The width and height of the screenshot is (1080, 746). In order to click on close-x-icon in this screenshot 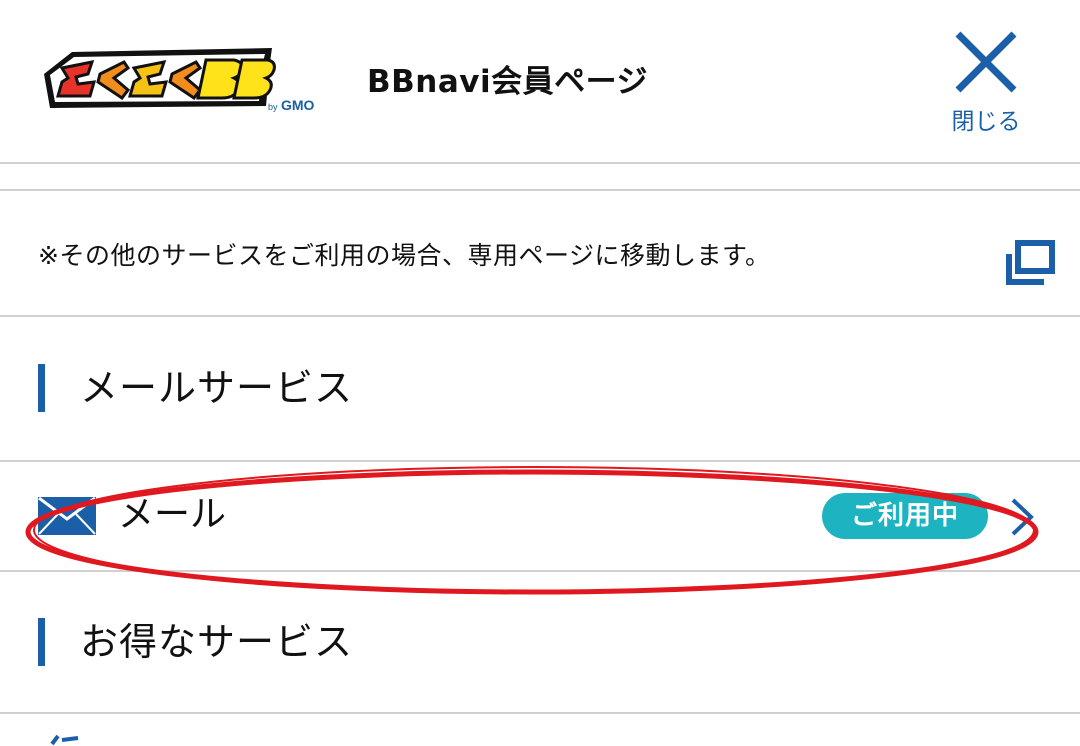, I will do `click(986, 62)`.